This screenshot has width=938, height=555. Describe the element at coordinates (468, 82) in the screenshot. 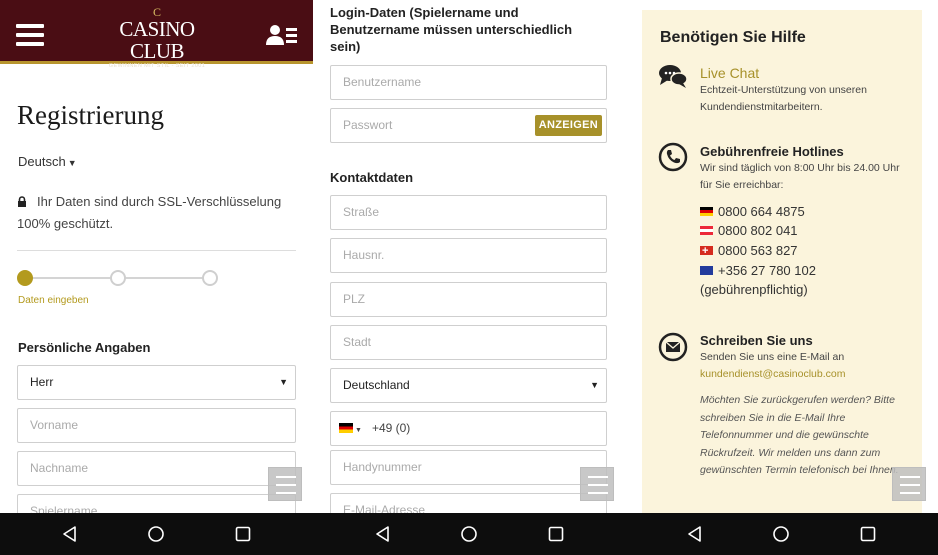

I see `login-username-input: Benutzername` at that location.